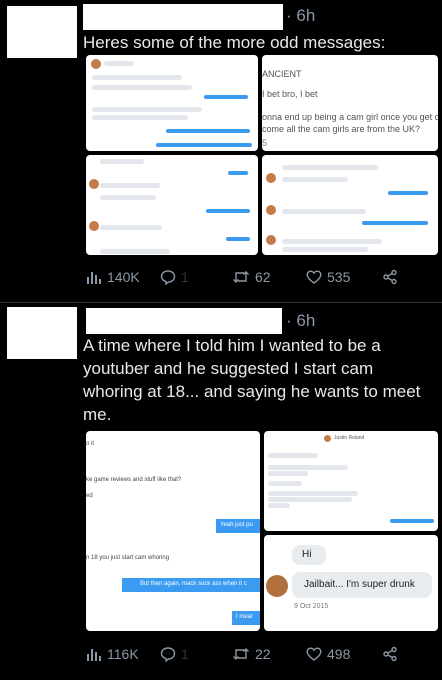  What do you see at coordinates (134, 480) in the screenshot?
I see `screenshot-text-line: ke game reviews and stuff like that?` at bounding box center [134, 480].